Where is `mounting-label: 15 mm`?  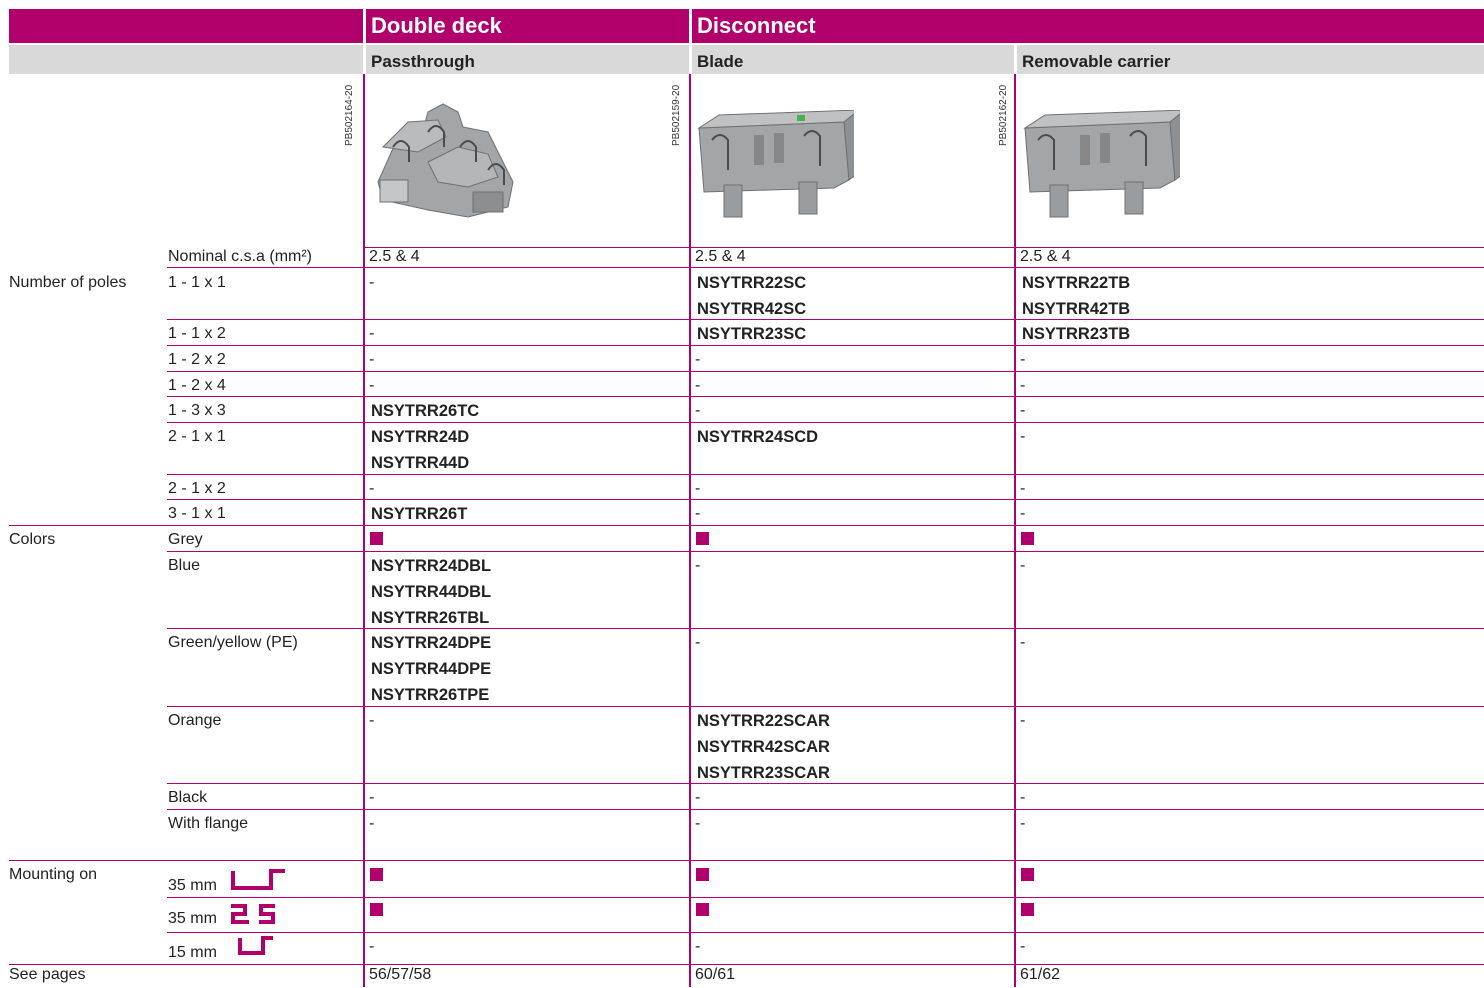 mounting-label: 15 mm is located at coordinates (192, 952).